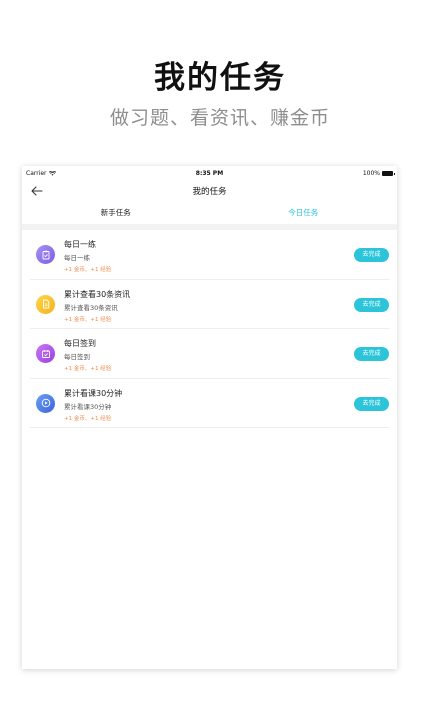  I want to click on task-item-daily-checkin: 每日签到 每日签到 +1 金币、+1 经验 去完成, so click(209, 354).